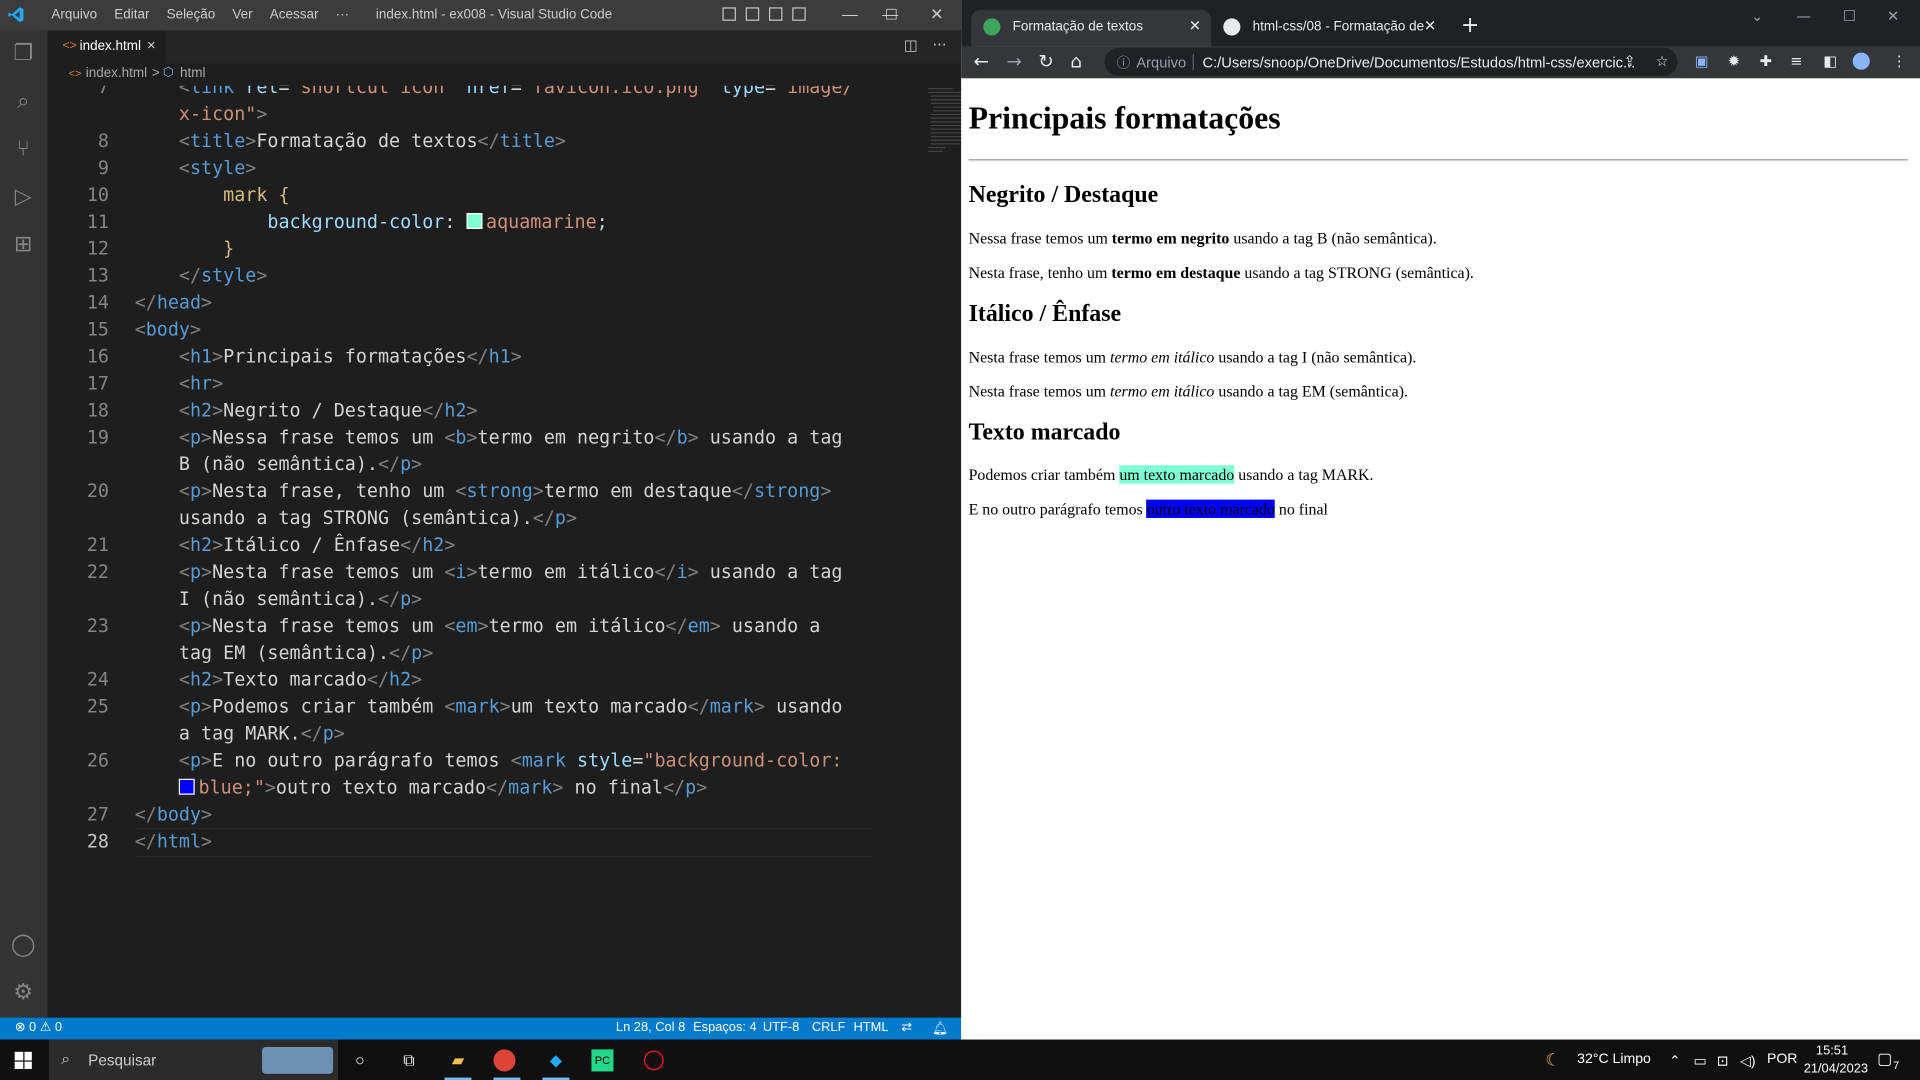 This screenshot has height=1080, width=1920. What do you see at coordinates (409, 1060) in the screenshot?
I see `task-view-icon: ⧉` at bounding box center [409, 1060].